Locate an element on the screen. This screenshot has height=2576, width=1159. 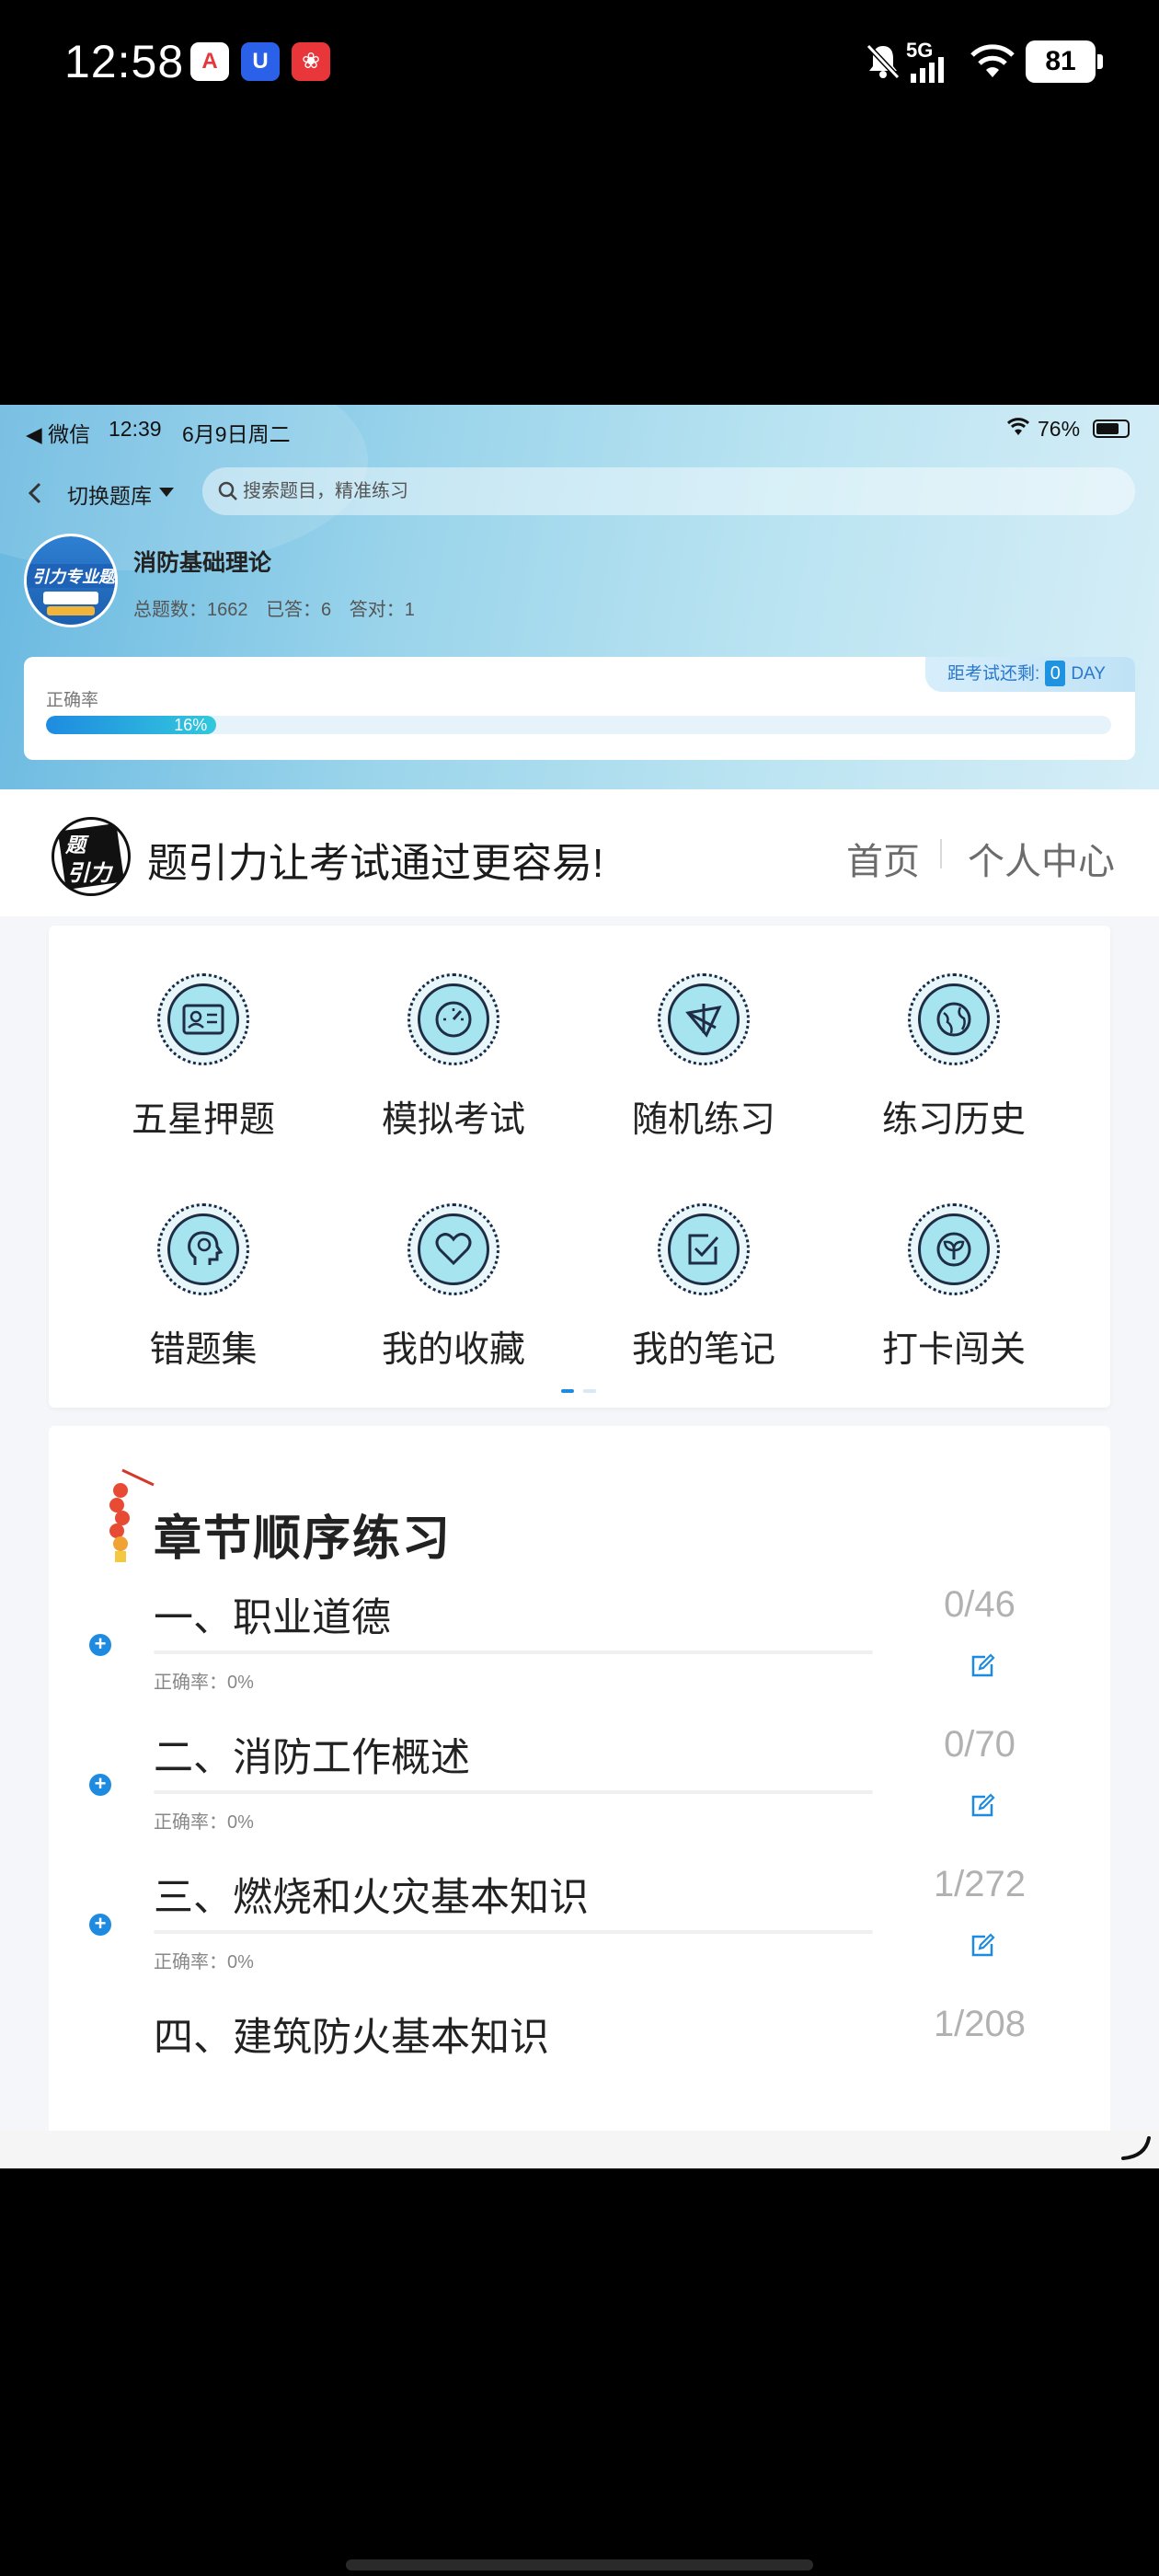
total-questions: 总题数：1662 is located at coordinates (190, 610).